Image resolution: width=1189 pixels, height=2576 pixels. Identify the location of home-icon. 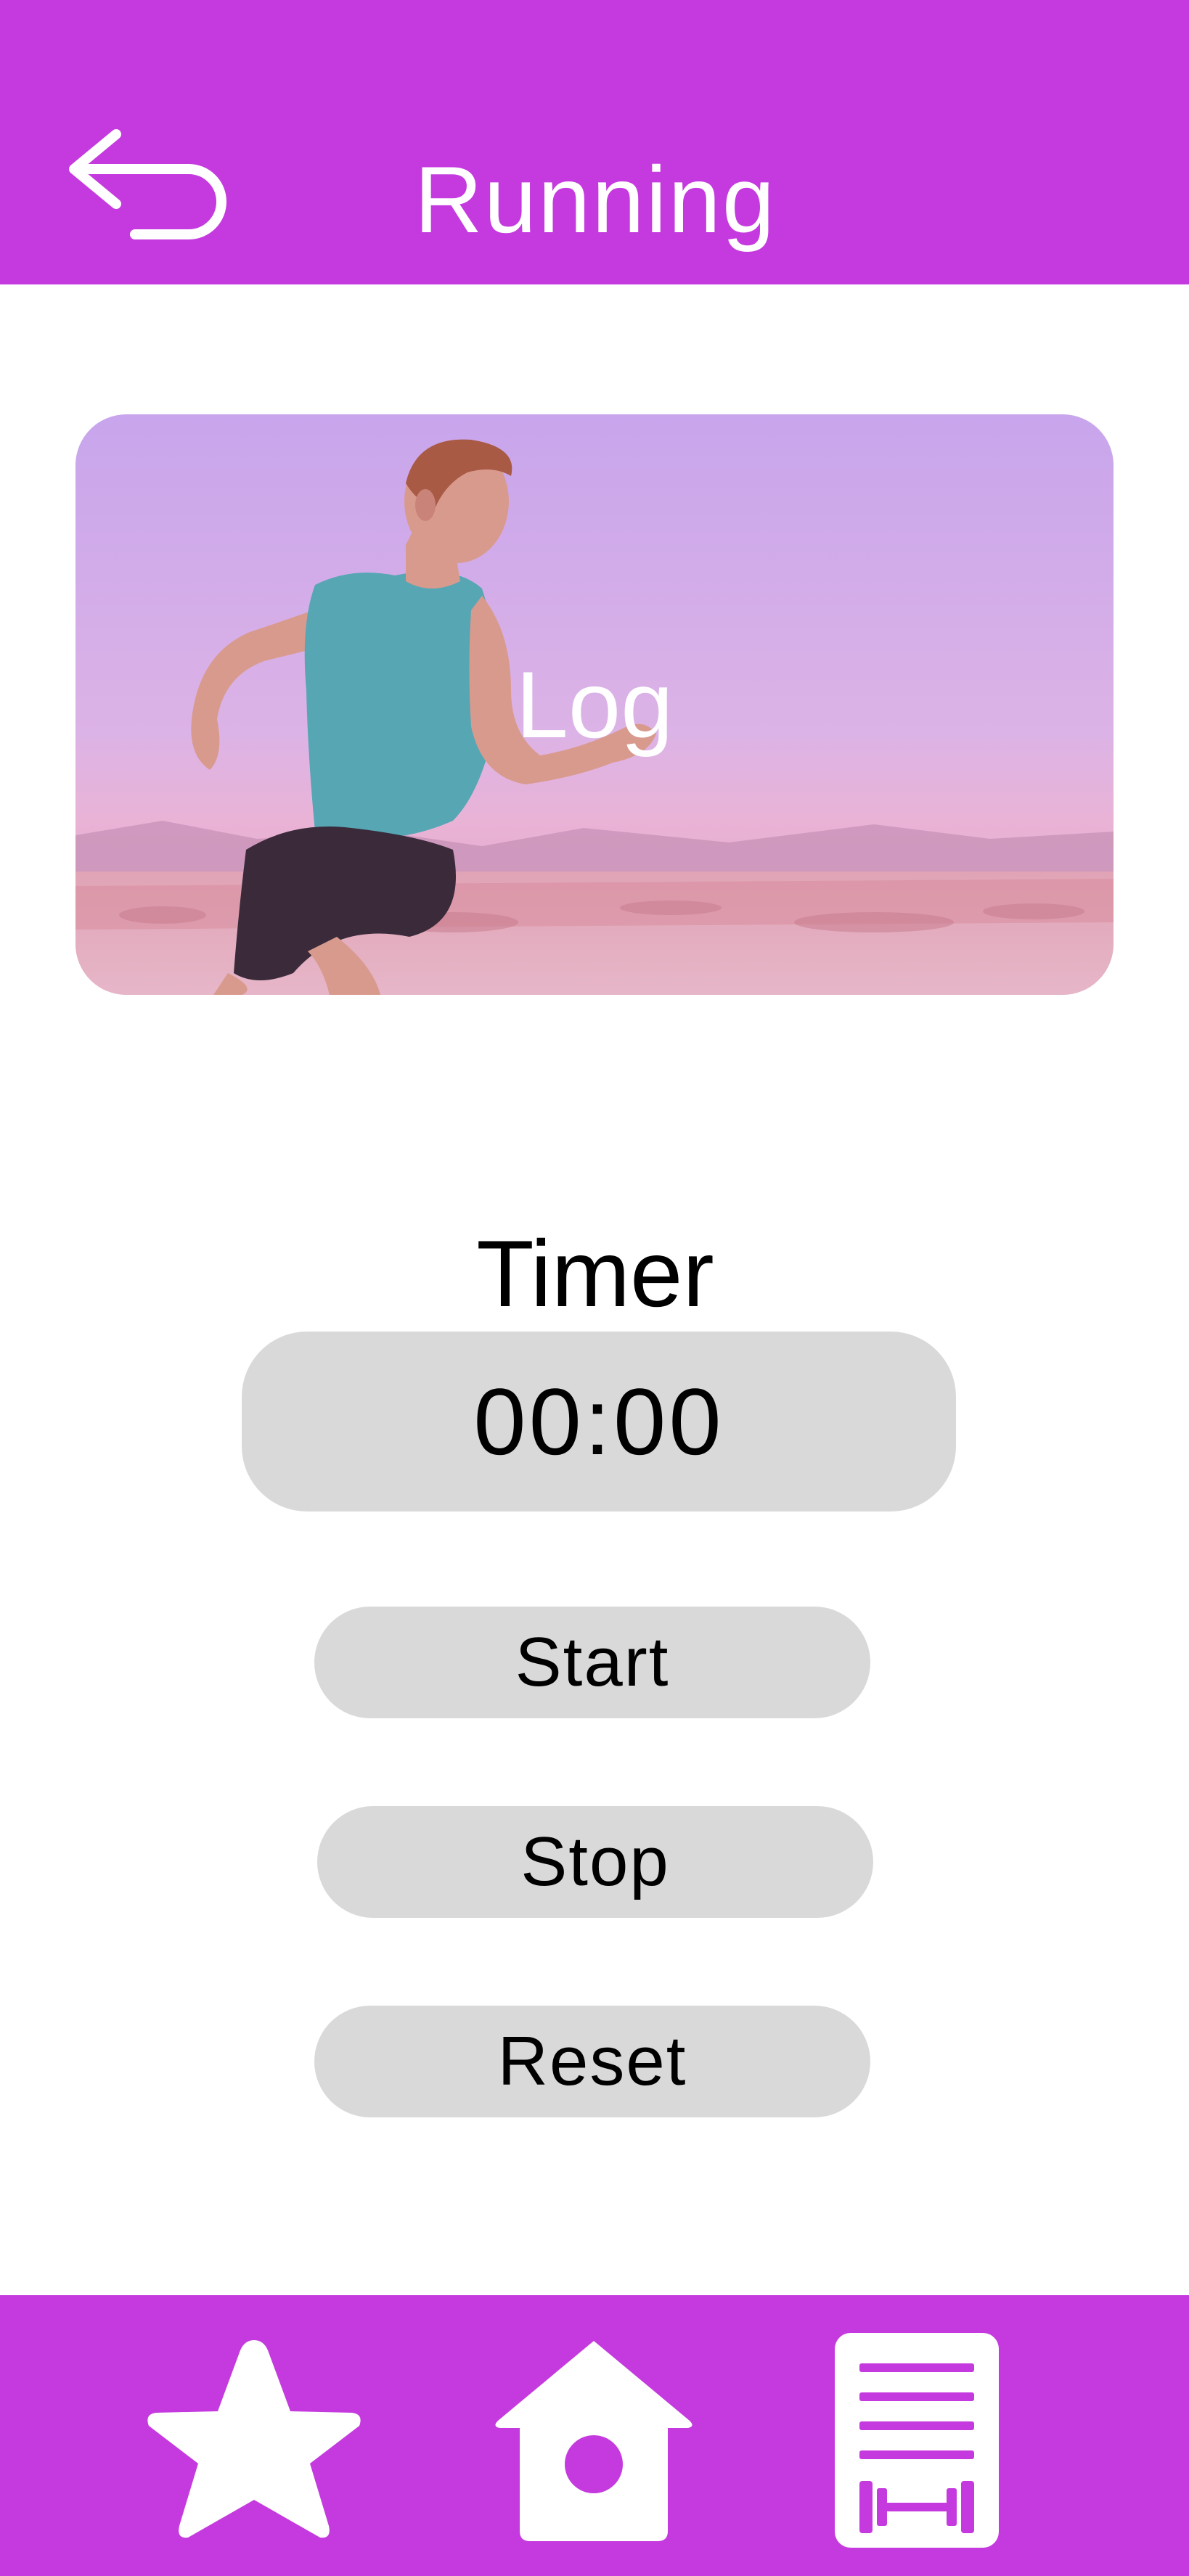
(593, 2441).